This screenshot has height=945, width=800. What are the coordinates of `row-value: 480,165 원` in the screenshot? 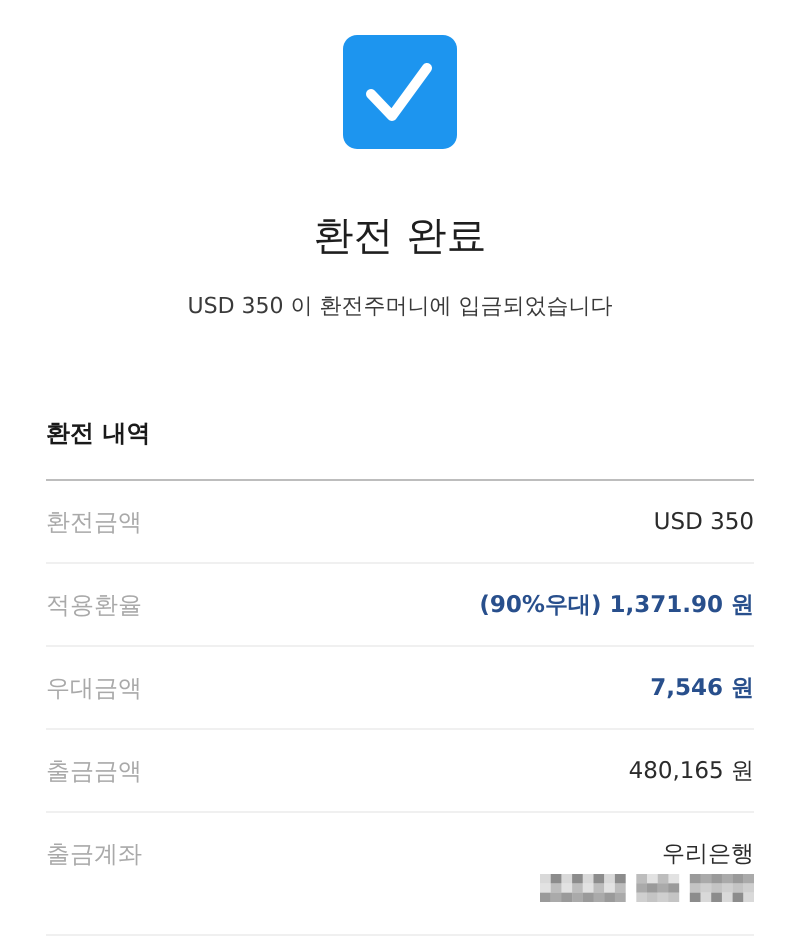 It's located at (691, 771).